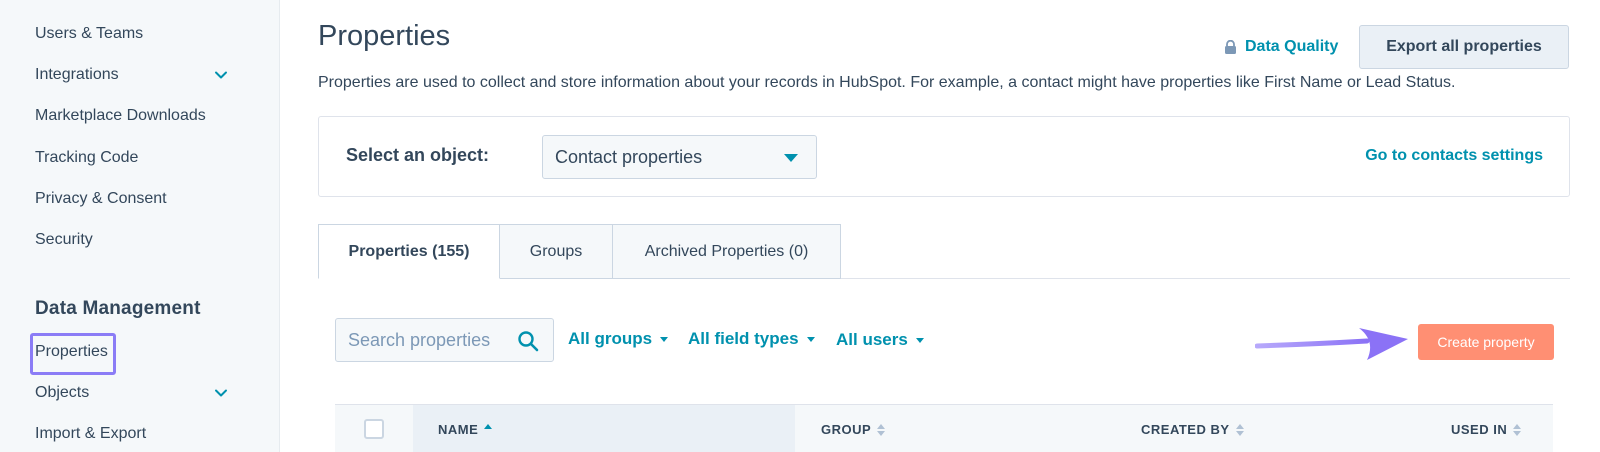 The width and height of the screenshot is (1600, 452). What do you see at coordinates (944, 428) in the screenshot?
I see `table-header: NAME GROUP CREATED BY USED IN` at bounding box center [944, 428].